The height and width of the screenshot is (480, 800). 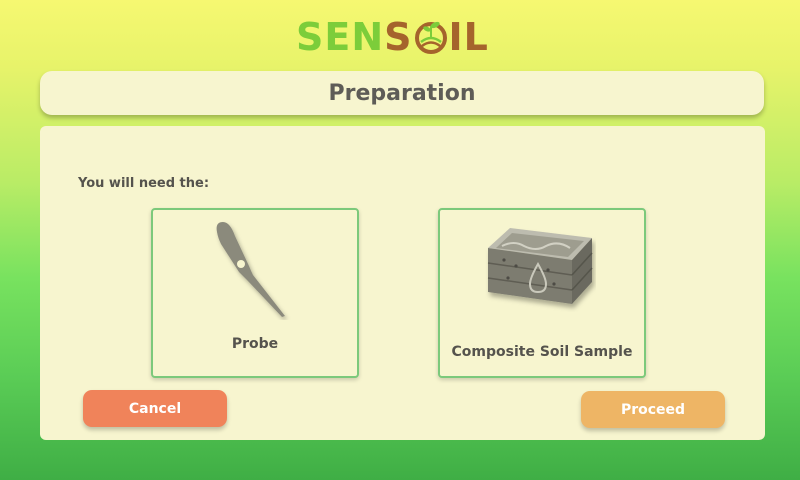 I want to click on logo-text-sen: SEN, so click(x=340, y=37).